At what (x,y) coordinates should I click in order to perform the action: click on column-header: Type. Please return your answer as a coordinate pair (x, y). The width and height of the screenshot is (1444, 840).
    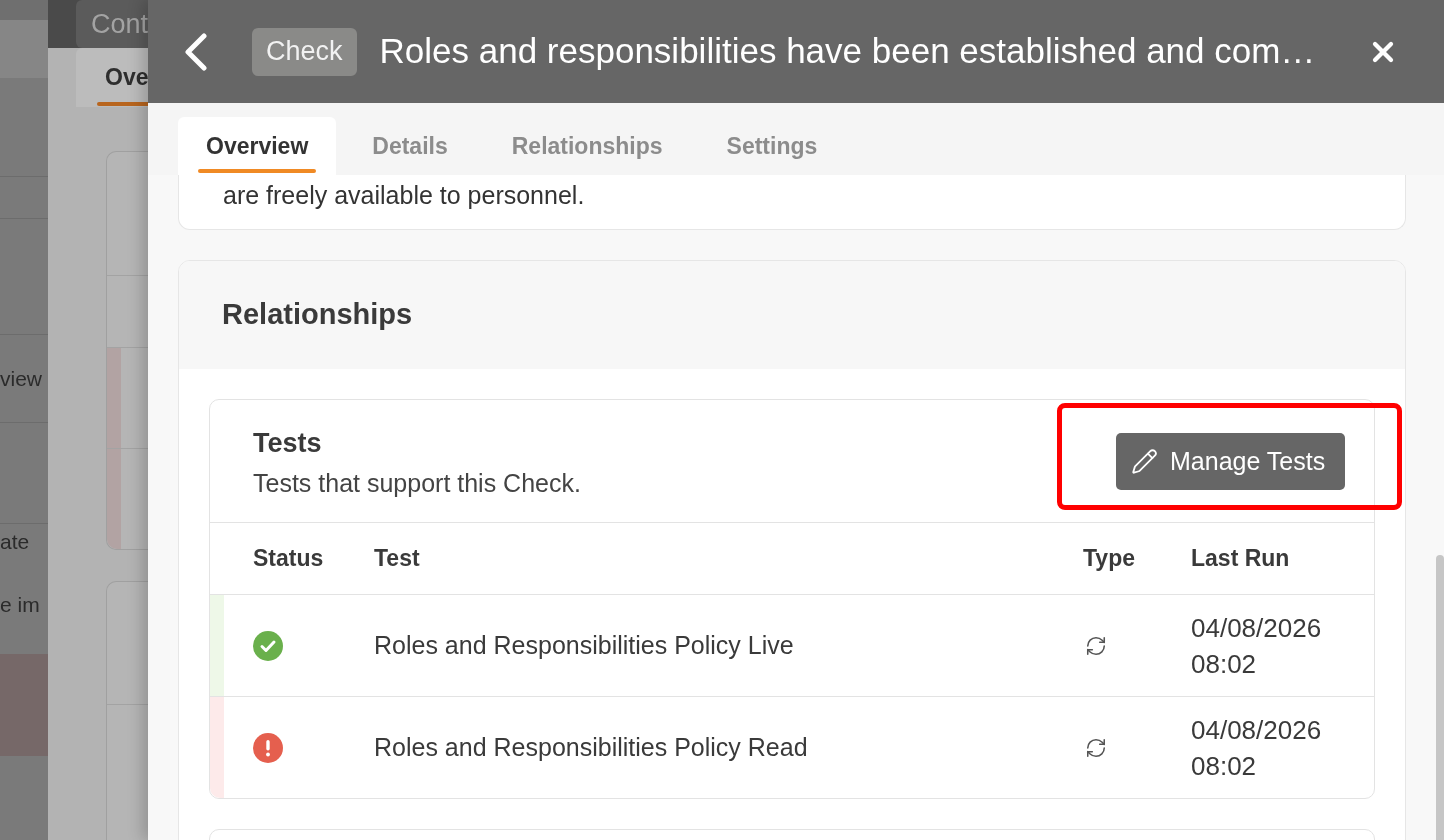
    Looking at the image, I should click on (1109, 559).